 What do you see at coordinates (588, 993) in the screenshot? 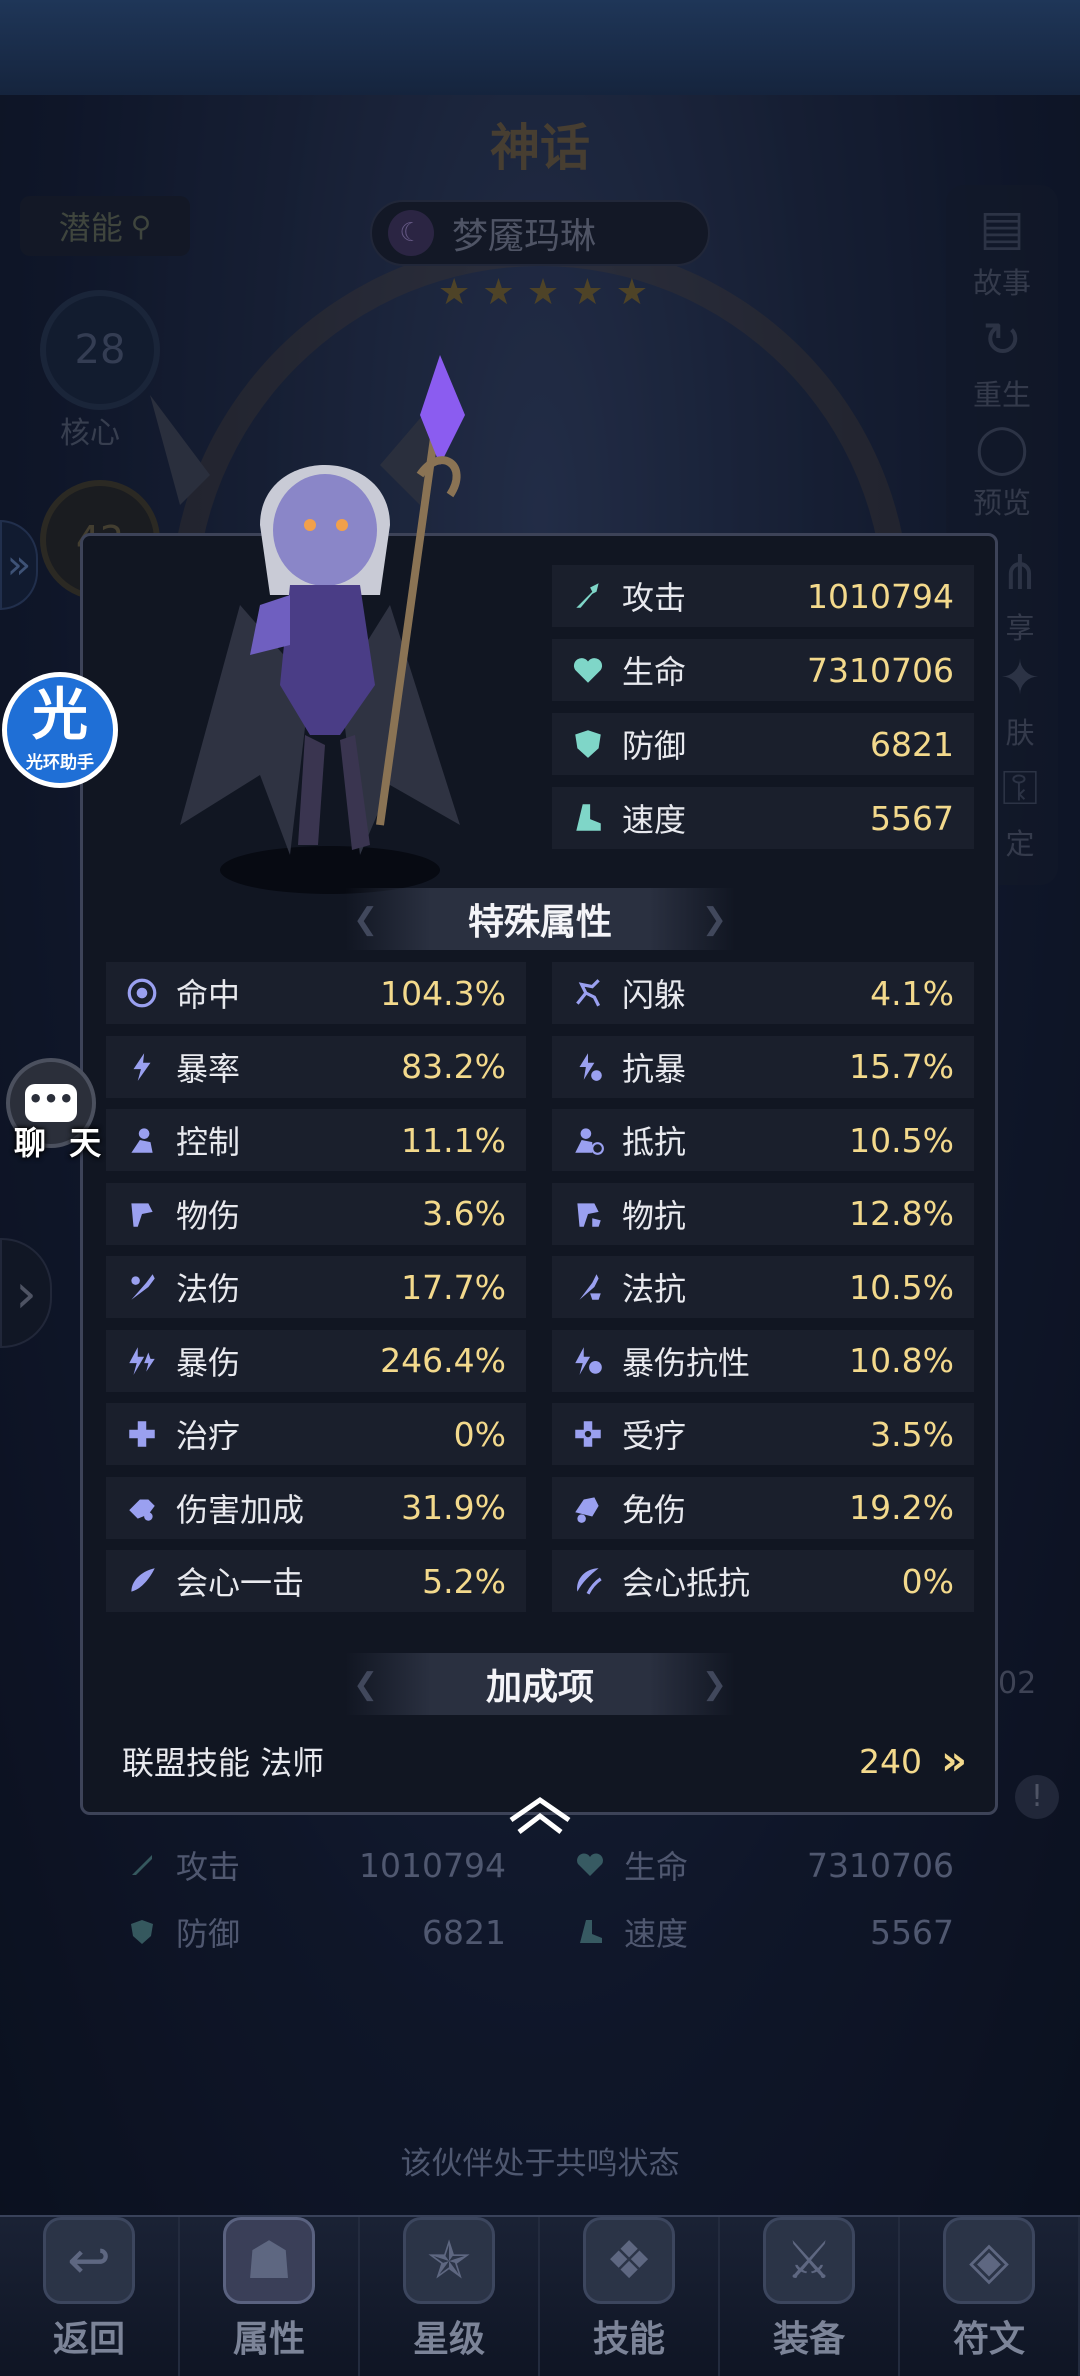
I see `dodge-icon` at bounding box center [588, 993].